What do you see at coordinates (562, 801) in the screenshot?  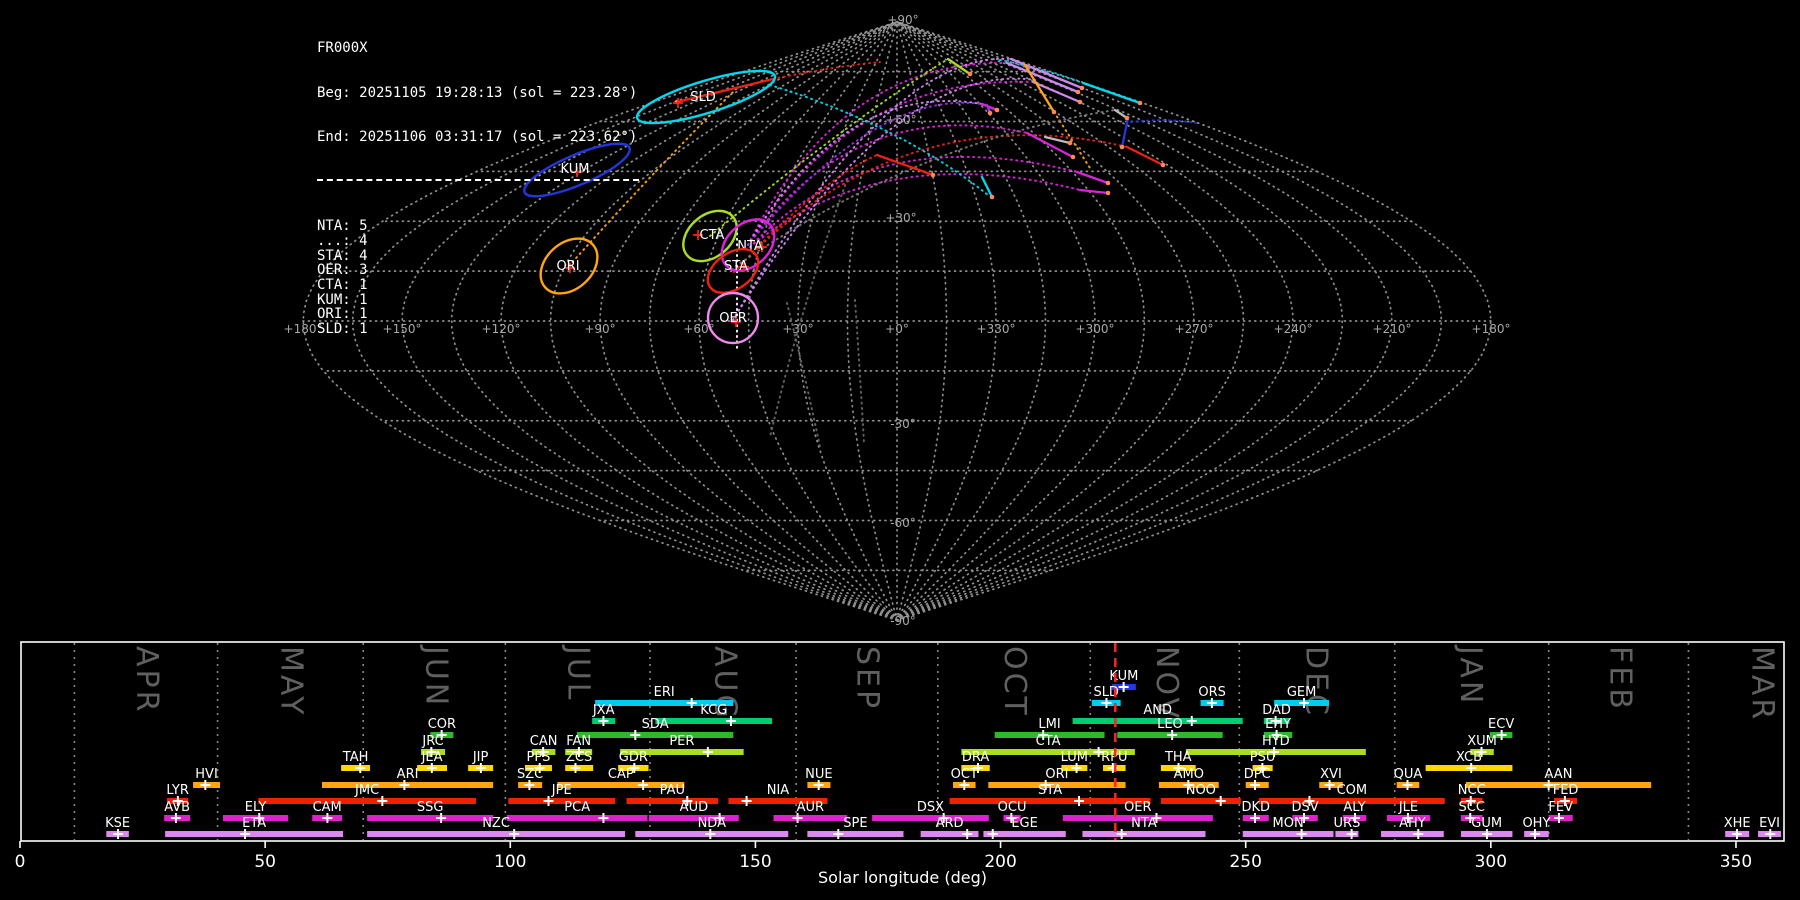 I see `shower-bar-JPE` at bounding box center [562, 801].